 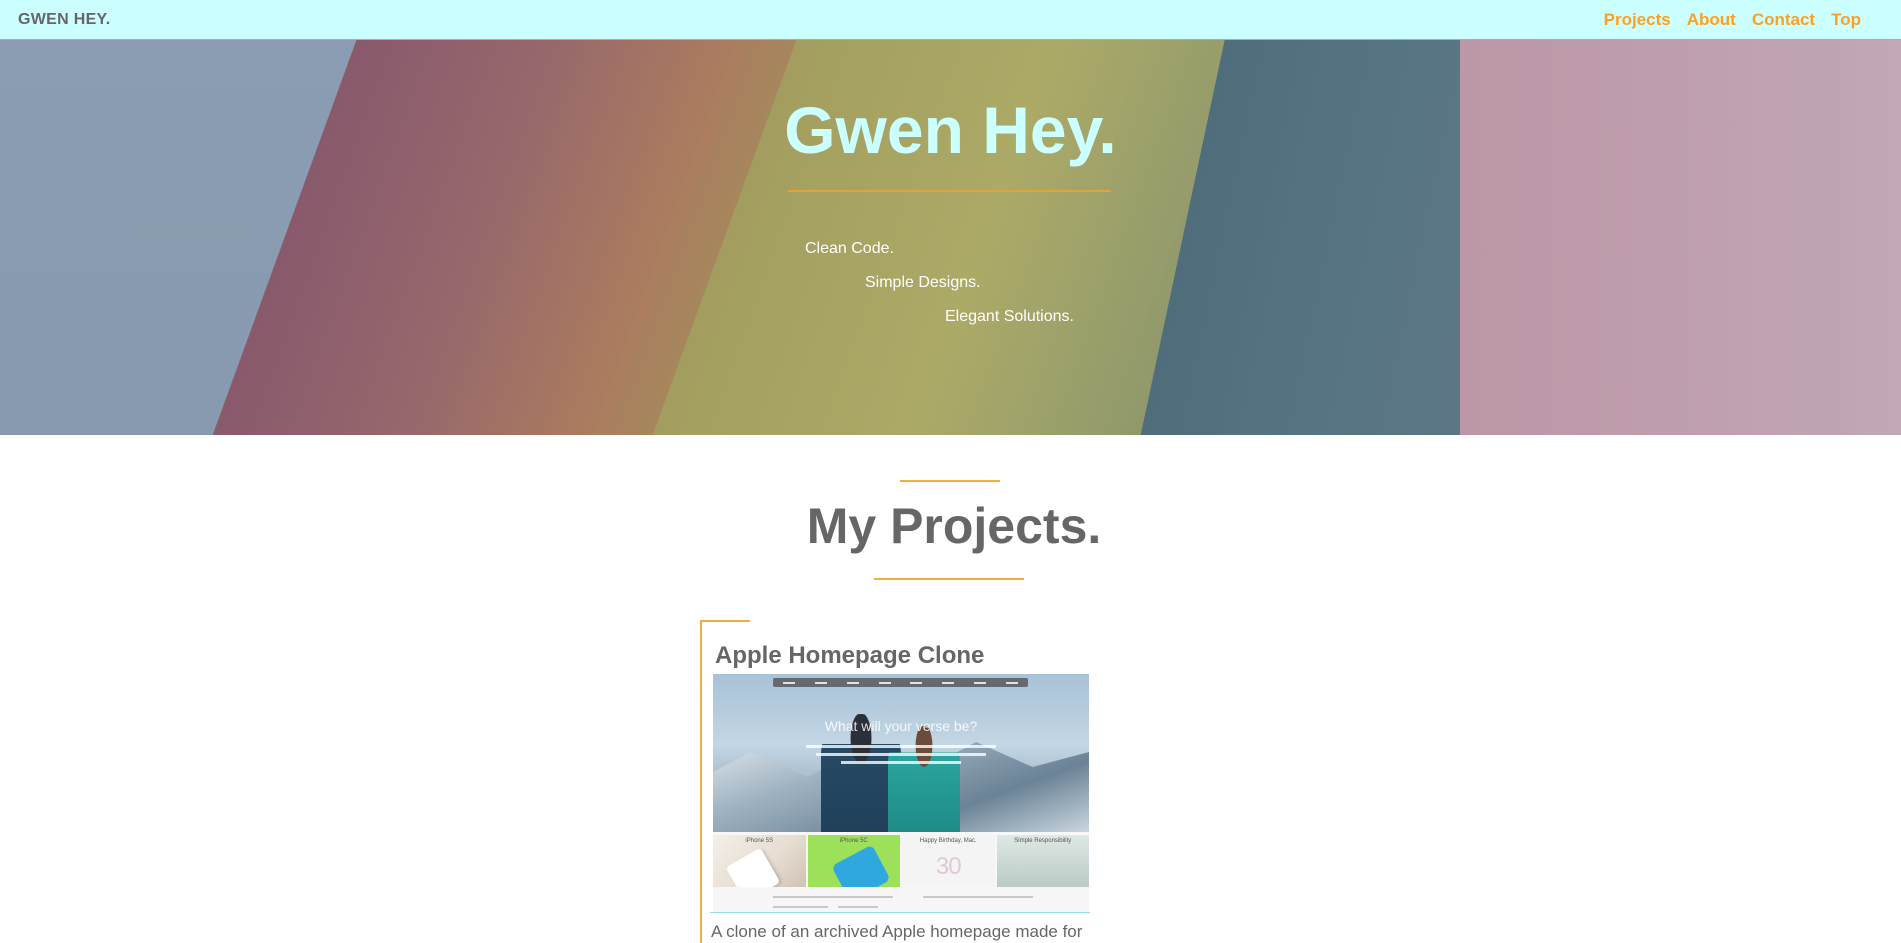 What do you see at coordinates (923, 282) in the screenshot?
I see `hero-tagline-simple-designs: Simple Designs.` at bounding box center [923, 282].